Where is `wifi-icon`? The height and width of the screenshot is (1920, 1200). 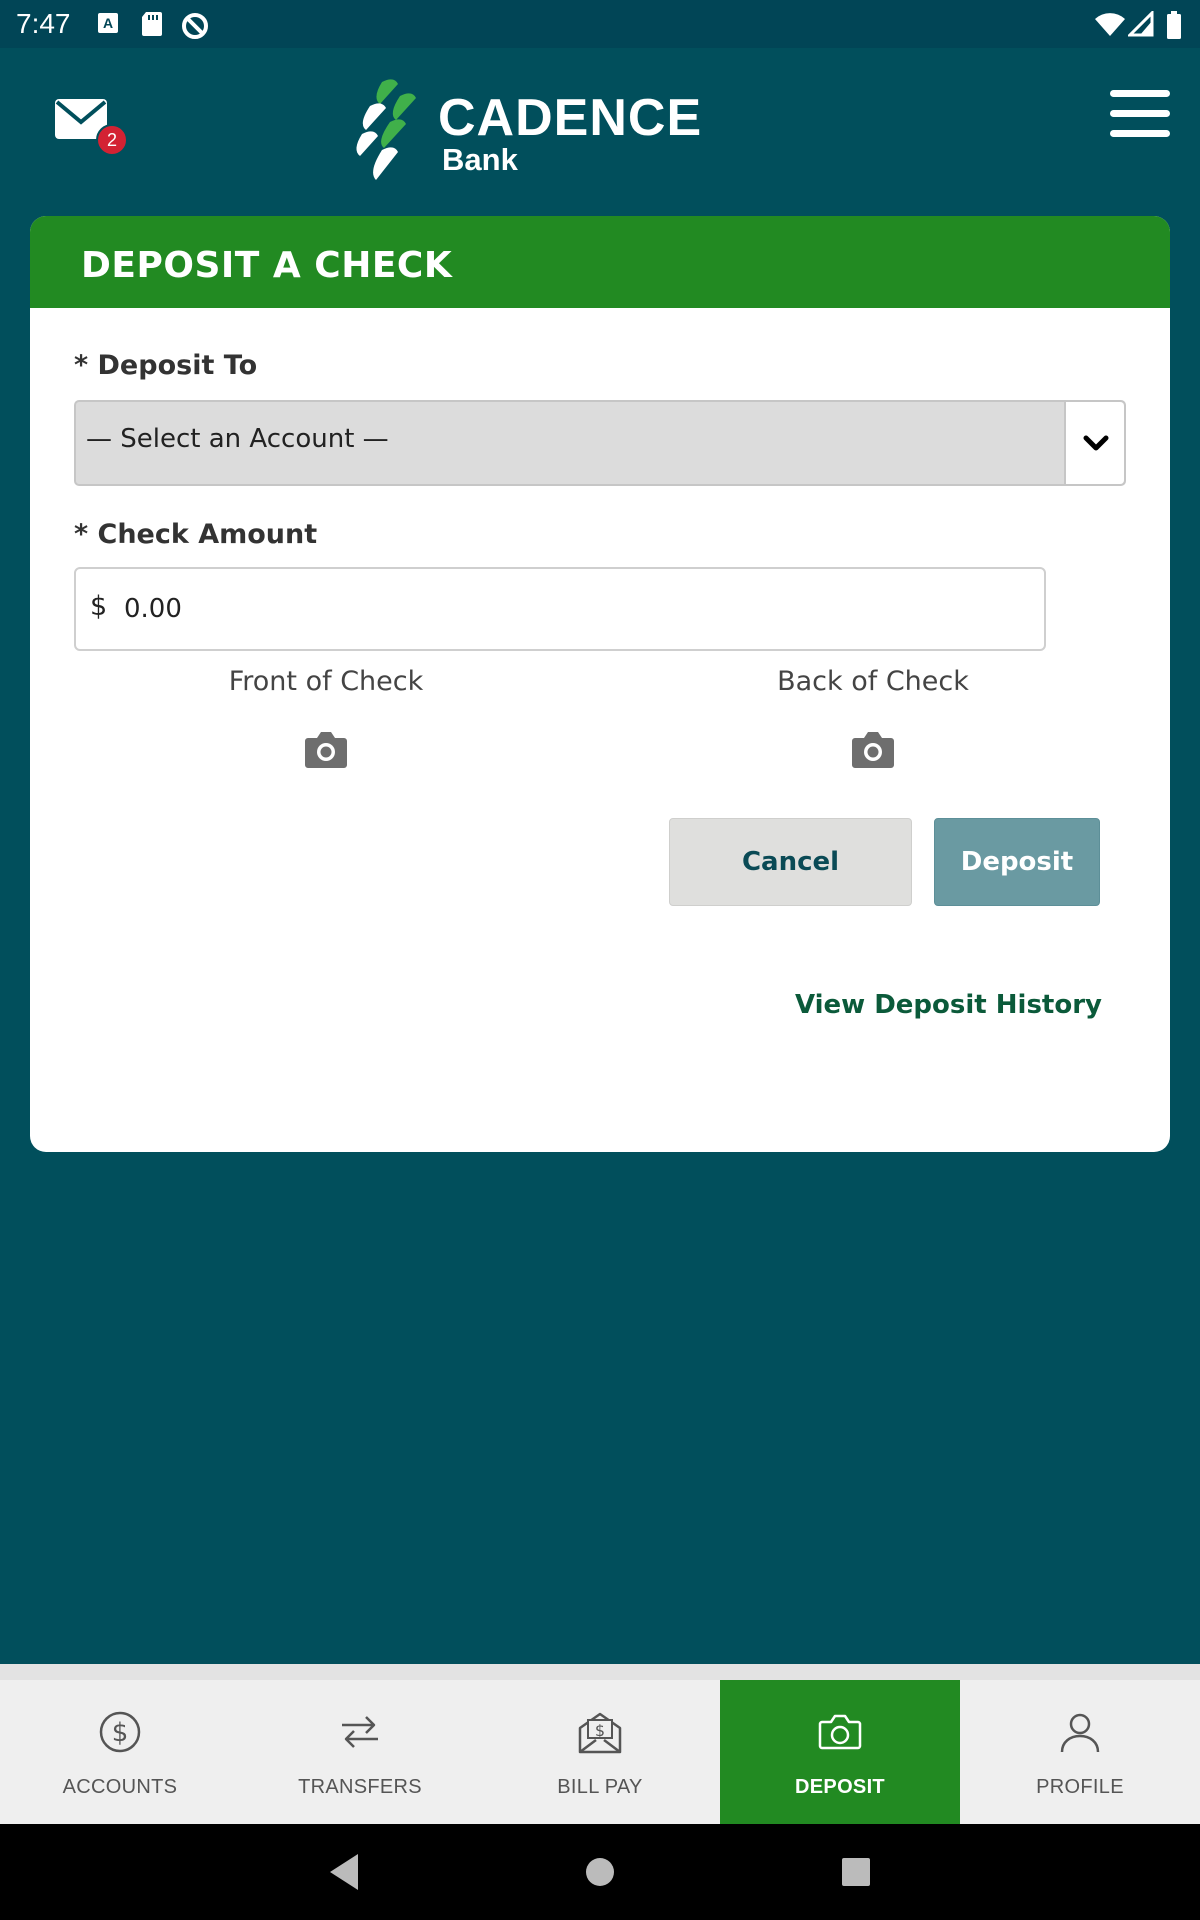
wifi-icon is located at coordinates (1110, 26).